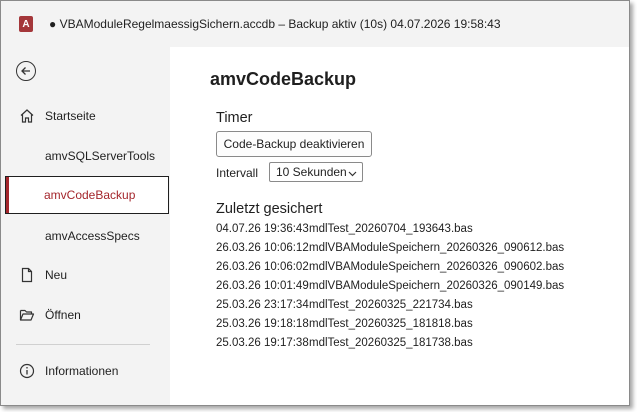 The width and height of the screenshot is (637, 412). Describe the element at coordinates (82, 371) in the screenshot. I see `sidebar-item-label: Informationen` at that location.